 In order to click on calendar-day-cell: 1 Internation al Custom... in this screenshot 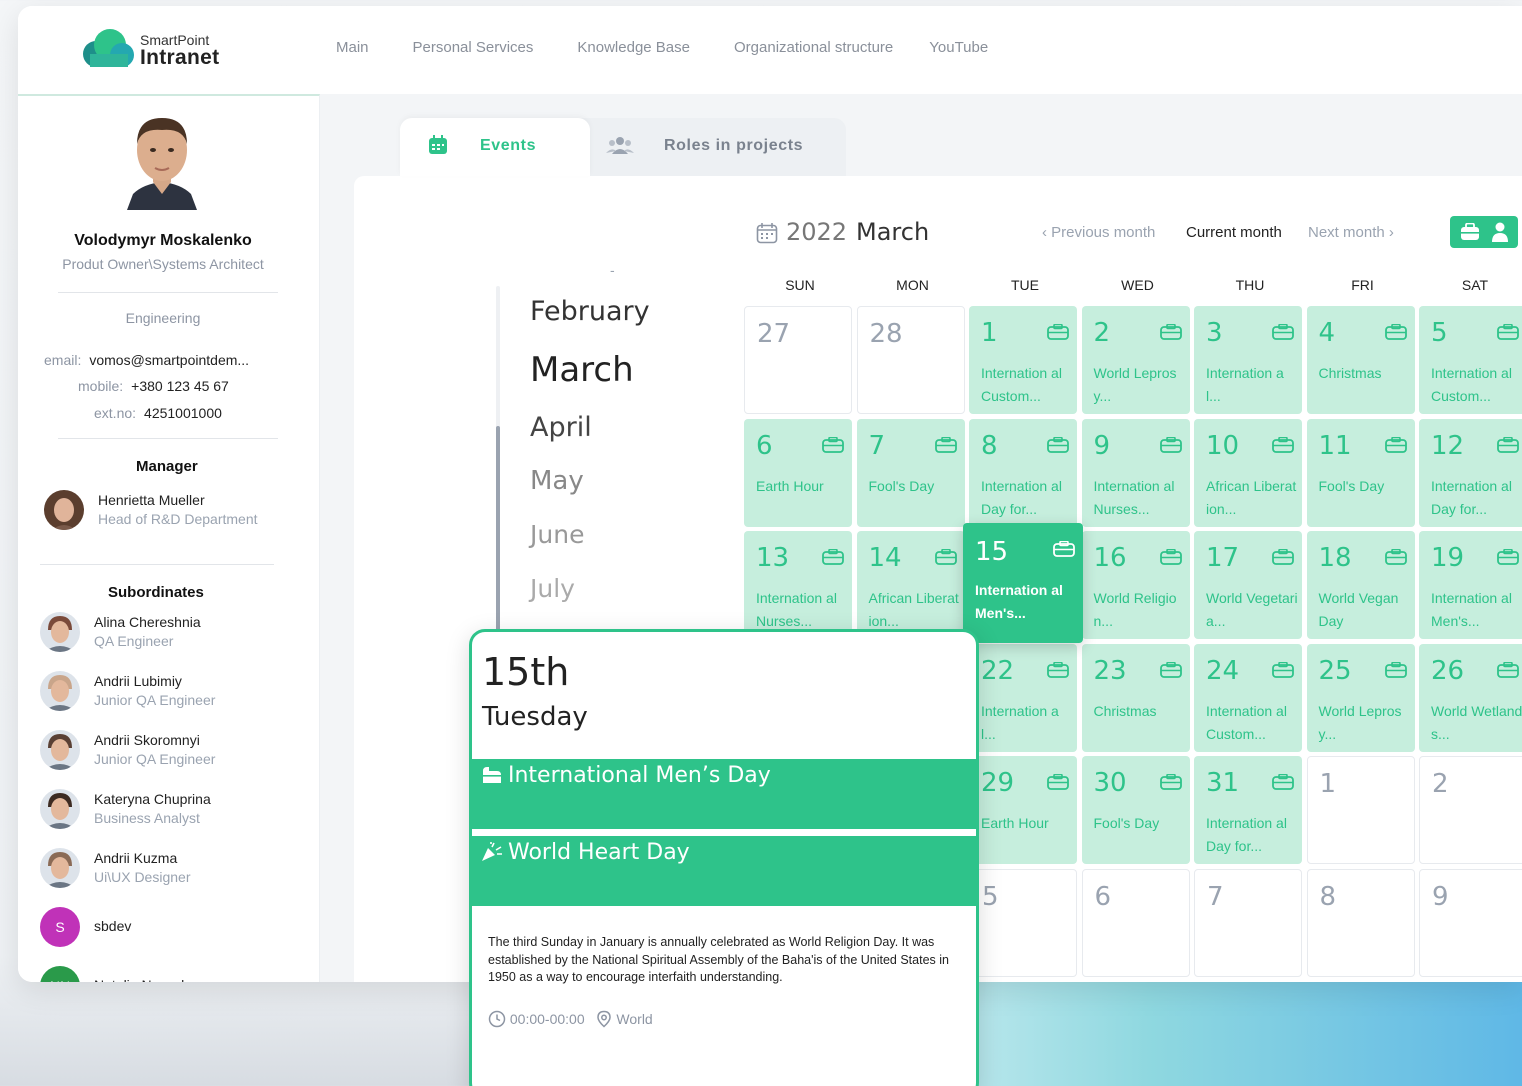, I will do `click(1023, 360)`.